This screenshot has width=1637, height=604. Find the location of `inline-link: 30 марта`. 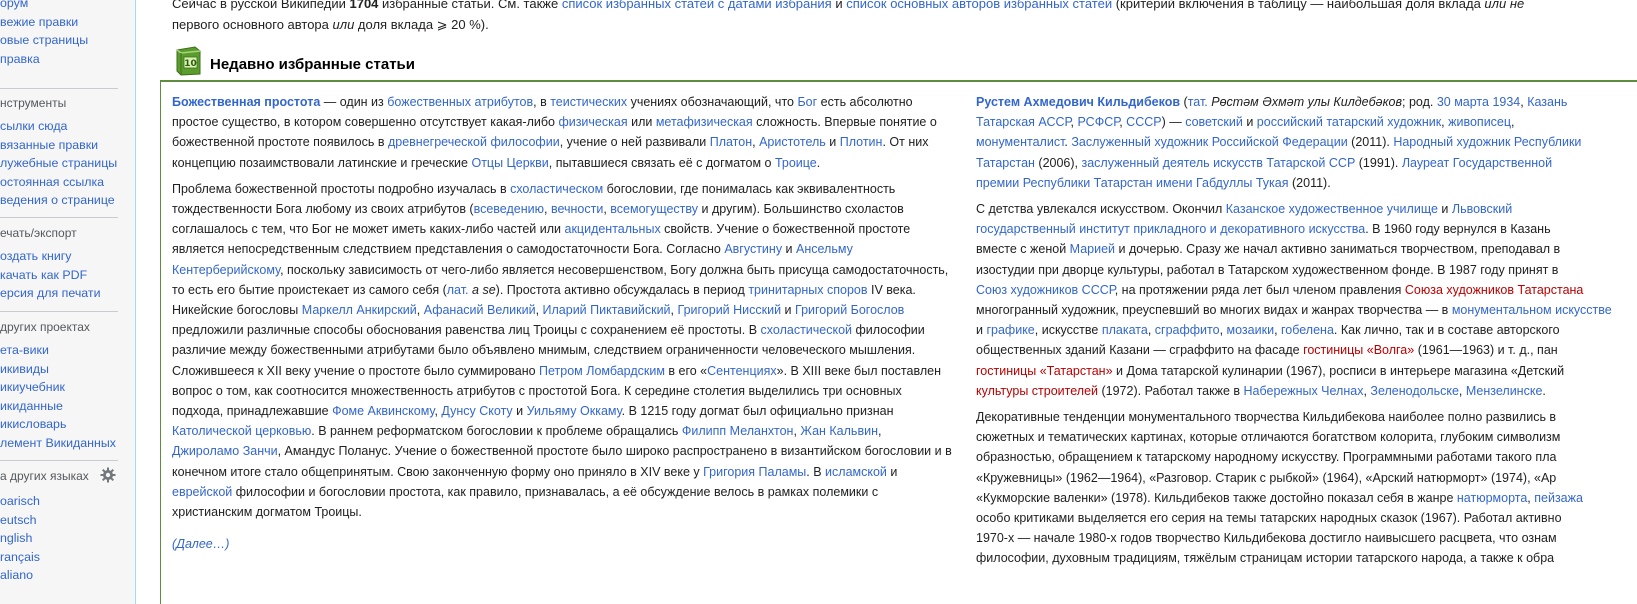

inline-link: 30 марта is located at coordinates (1463, 102).